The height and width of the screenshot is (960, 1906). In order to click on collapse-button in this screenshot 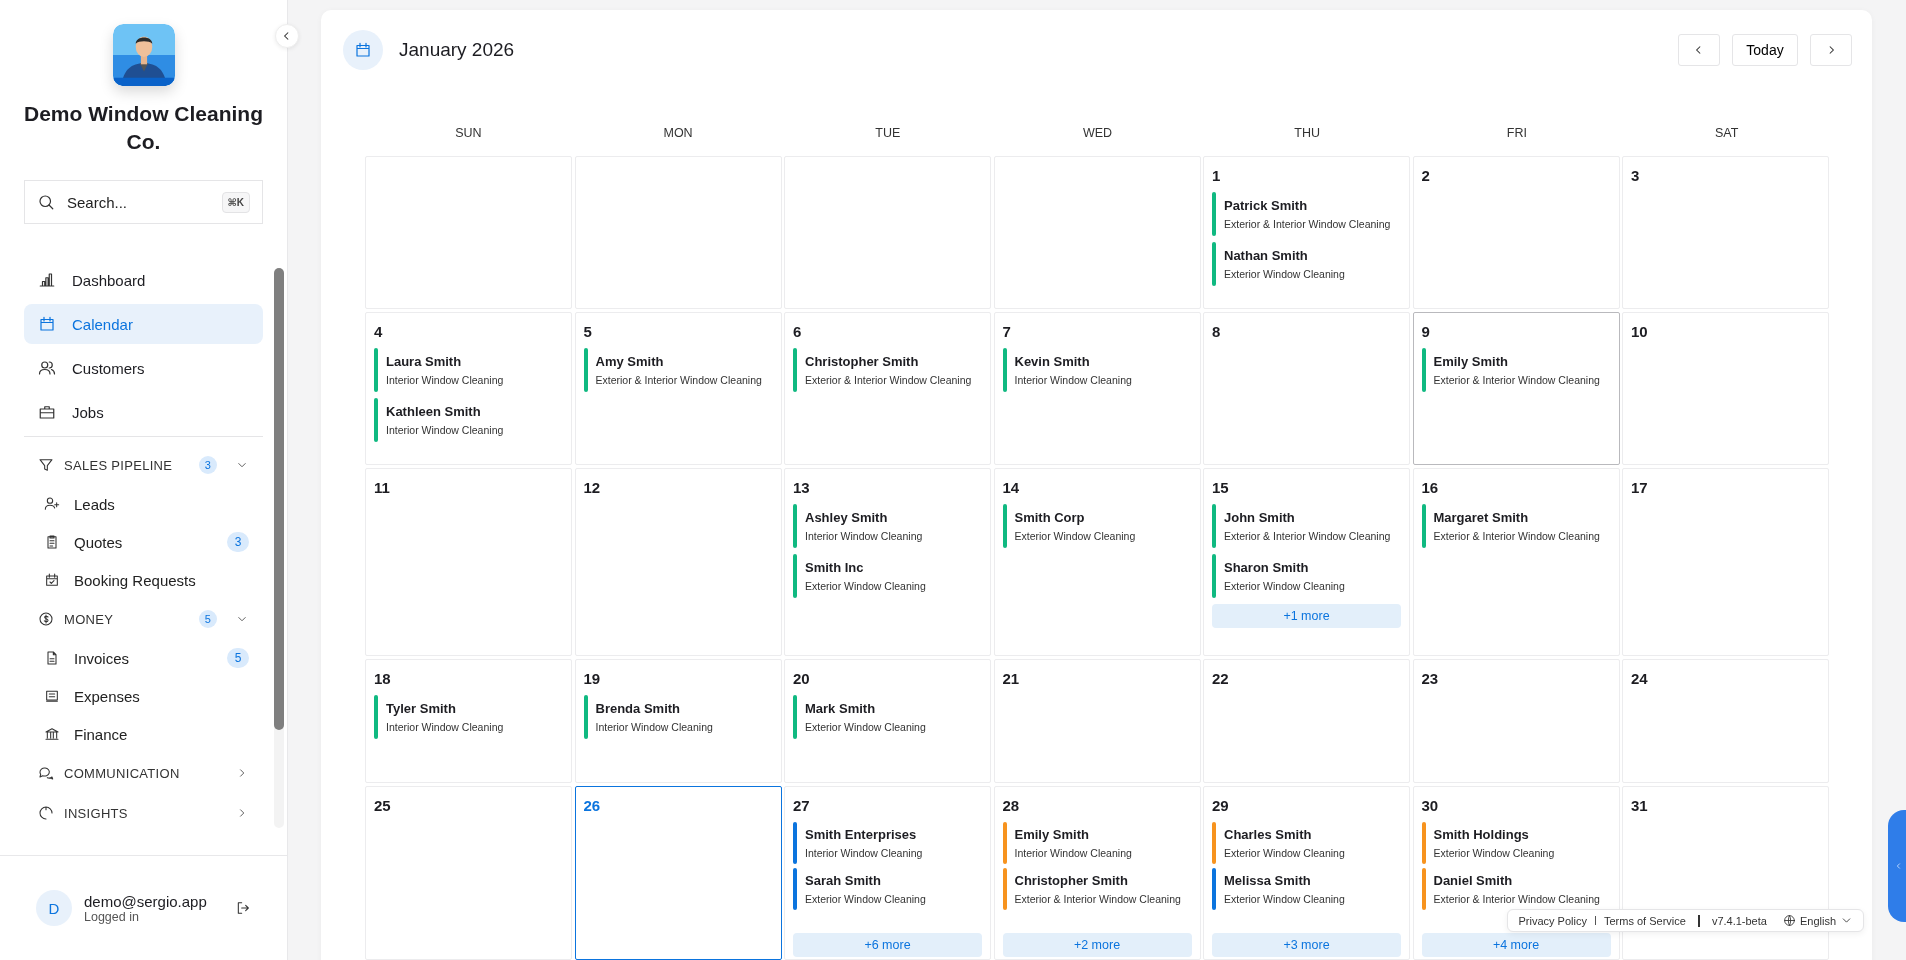, I will do `click(287, 36)`.